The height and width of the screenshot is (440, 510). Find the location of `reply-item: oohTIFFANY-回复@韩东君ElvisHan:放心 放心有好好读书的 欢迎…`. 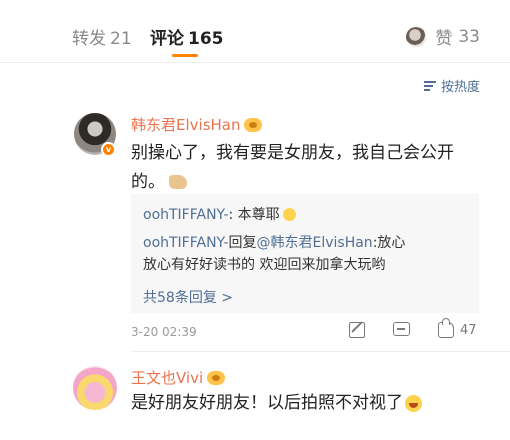

reply-item: oohTIFFANY-回复@韩东君ElvisHan:放心 放心有好好读书的 欢迎… is located at coordinates (274, 254).